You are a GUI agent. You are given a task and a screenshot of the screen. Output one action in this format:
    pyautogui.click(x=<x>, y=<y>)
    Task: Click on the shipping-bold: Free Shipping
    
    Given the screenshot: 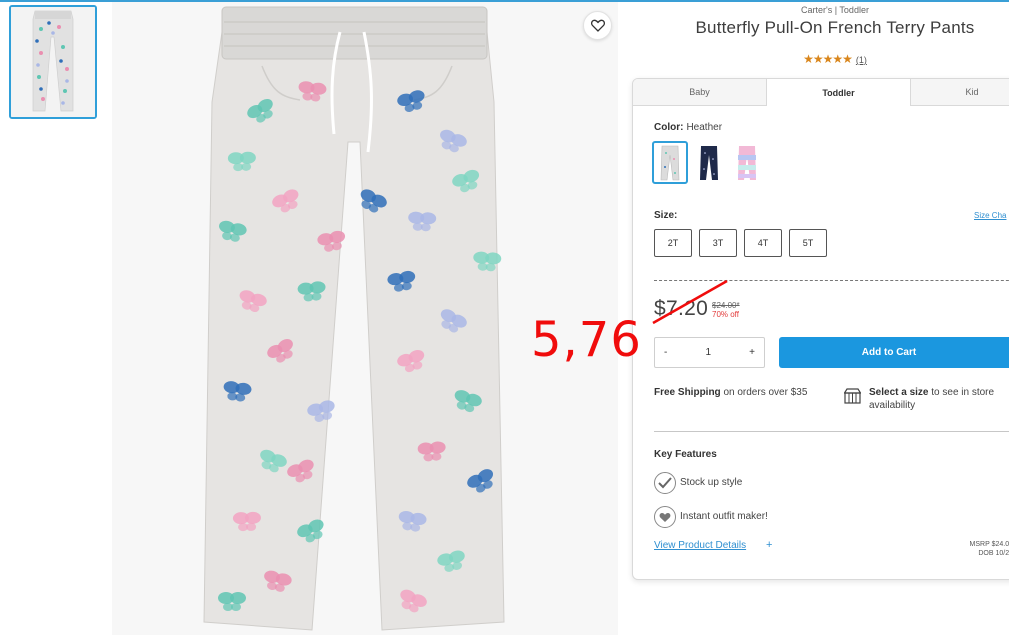 What is the action you would take?
    pyautogui.click(x=687, y=392)
    